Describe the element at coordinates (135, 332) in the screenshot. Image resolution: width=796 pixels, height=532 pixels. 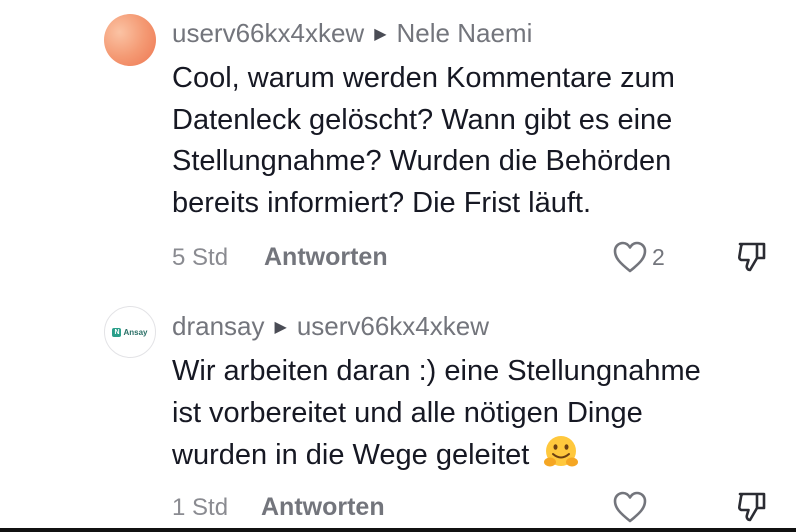
I see `ansay-logo-text: Ansay` at that location.